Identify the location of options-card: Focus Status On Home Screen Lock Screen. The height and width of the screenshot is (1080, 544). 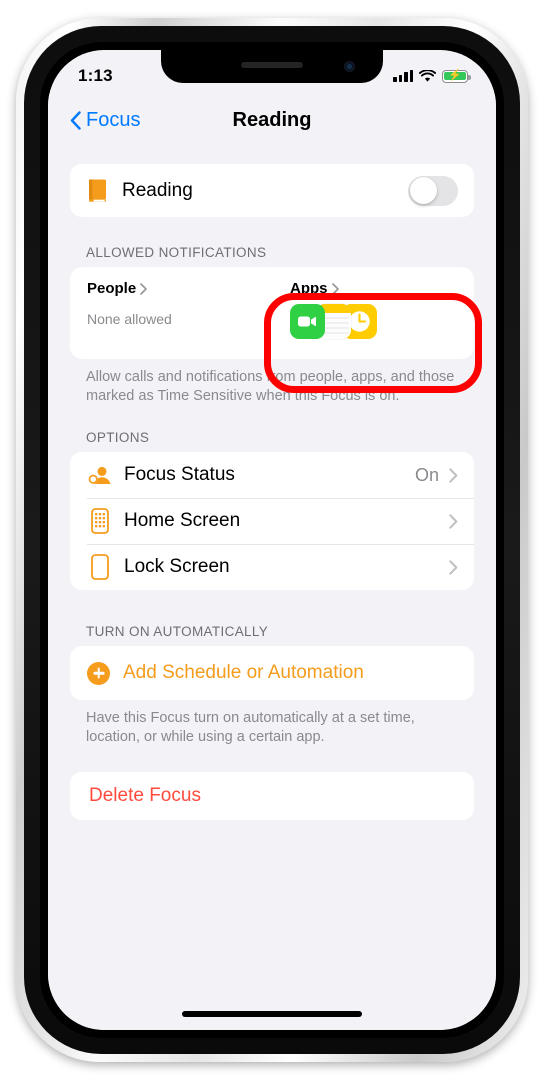
(272, 521).